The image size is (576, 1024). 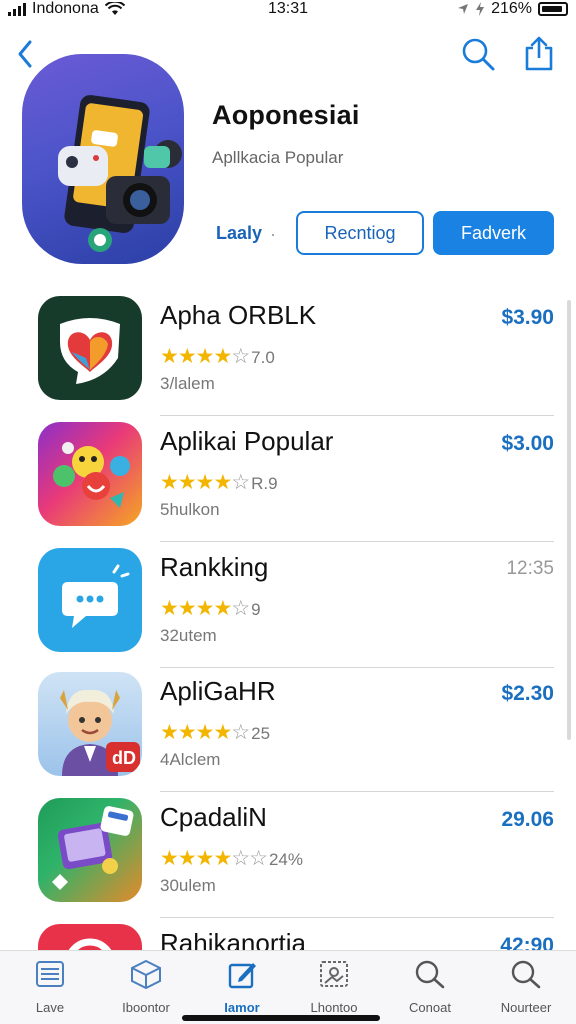 What do you see at coordinates (527, 820) in the screenshot?
I see `price-label: 29.06` at bounding box center [527, 820].